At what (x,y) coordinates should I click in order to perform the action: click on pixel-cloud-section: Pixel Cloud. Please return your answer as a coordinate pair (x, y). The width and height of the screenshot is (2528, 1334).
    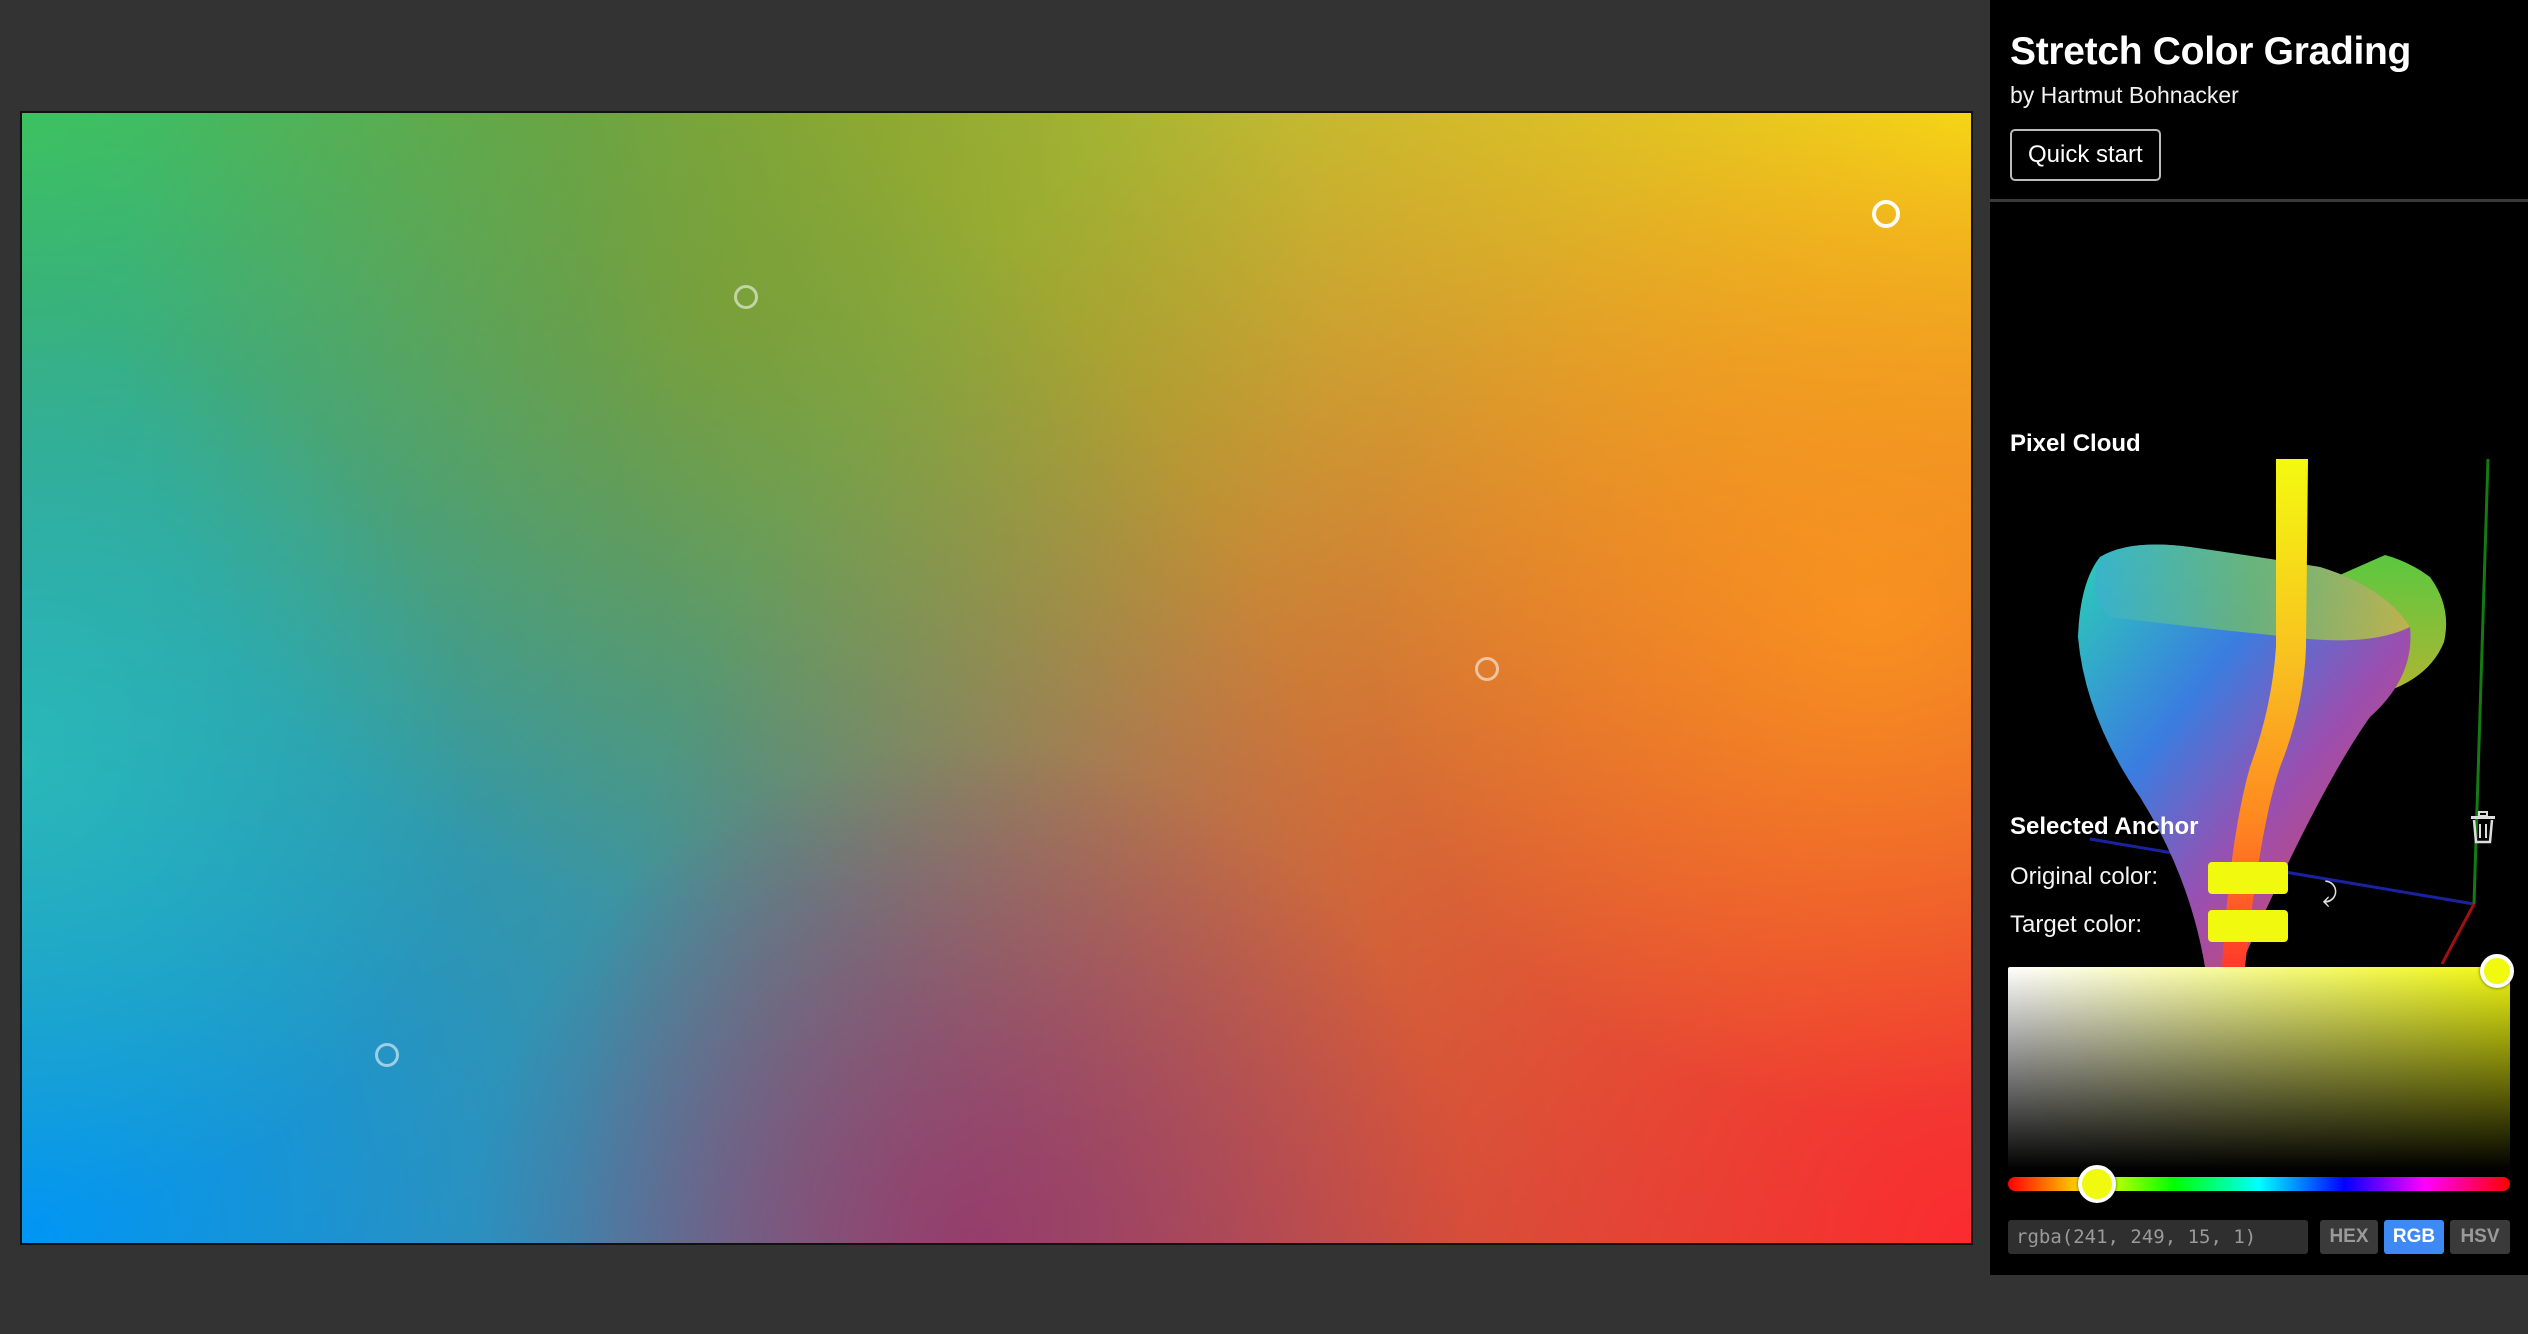
    Looking at the image, I should click on (2259, 584).